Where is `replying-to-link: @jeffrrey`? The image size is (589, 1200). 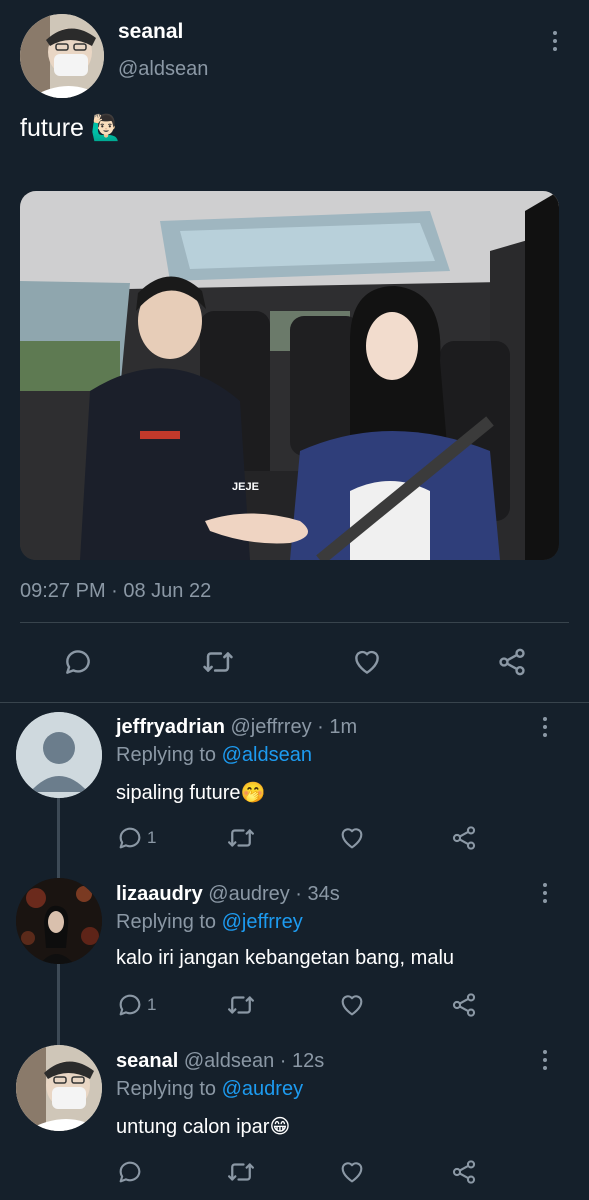 replying-to-link: @jeffrrey is located at coordinates (262, 922).